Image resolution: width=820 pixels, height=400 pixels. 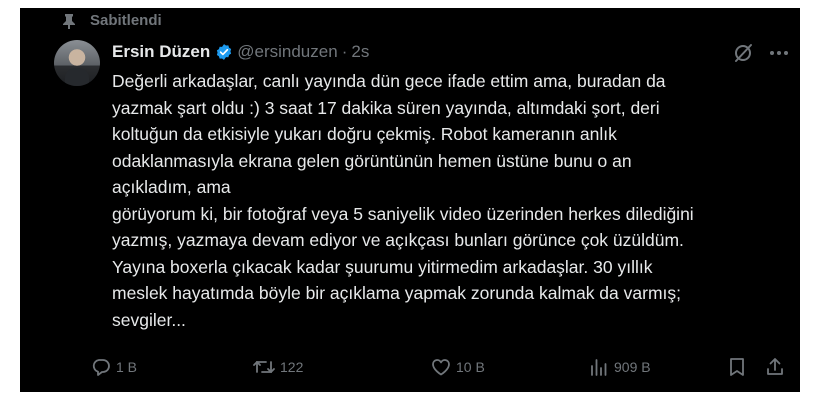 I want to click on reply-button: 1 B, so click(x=113, y=367).